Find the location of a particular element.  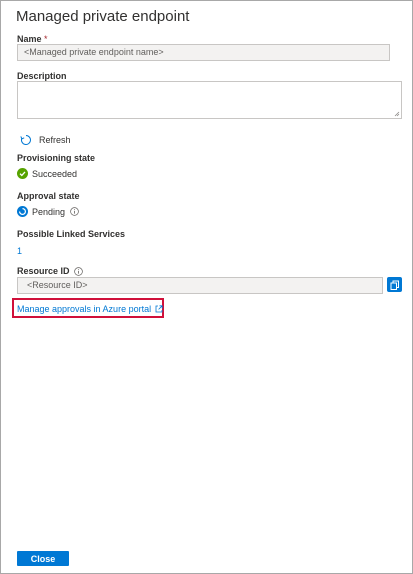

provisioning-state-label: Provisioning state is located at coordinates (56, 158).